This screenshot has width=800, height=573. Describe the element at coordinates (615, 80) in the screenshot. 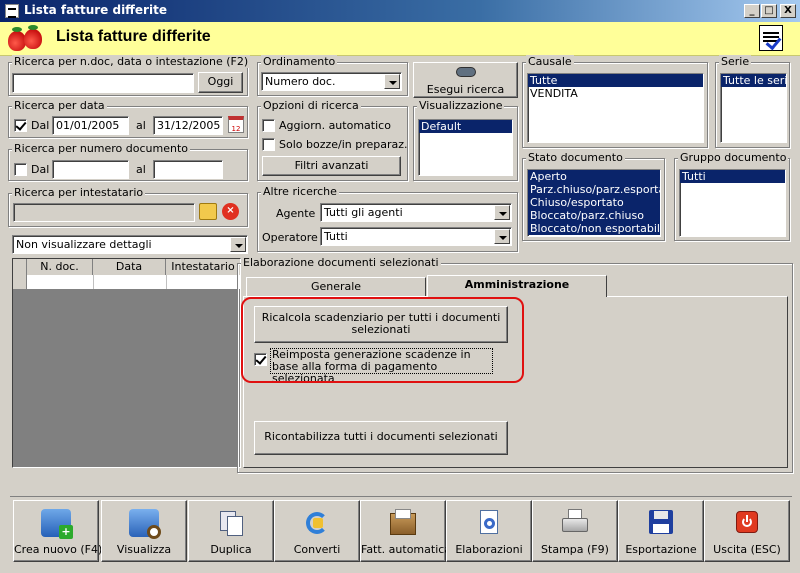

I see `list-item: Tutte` at that location.